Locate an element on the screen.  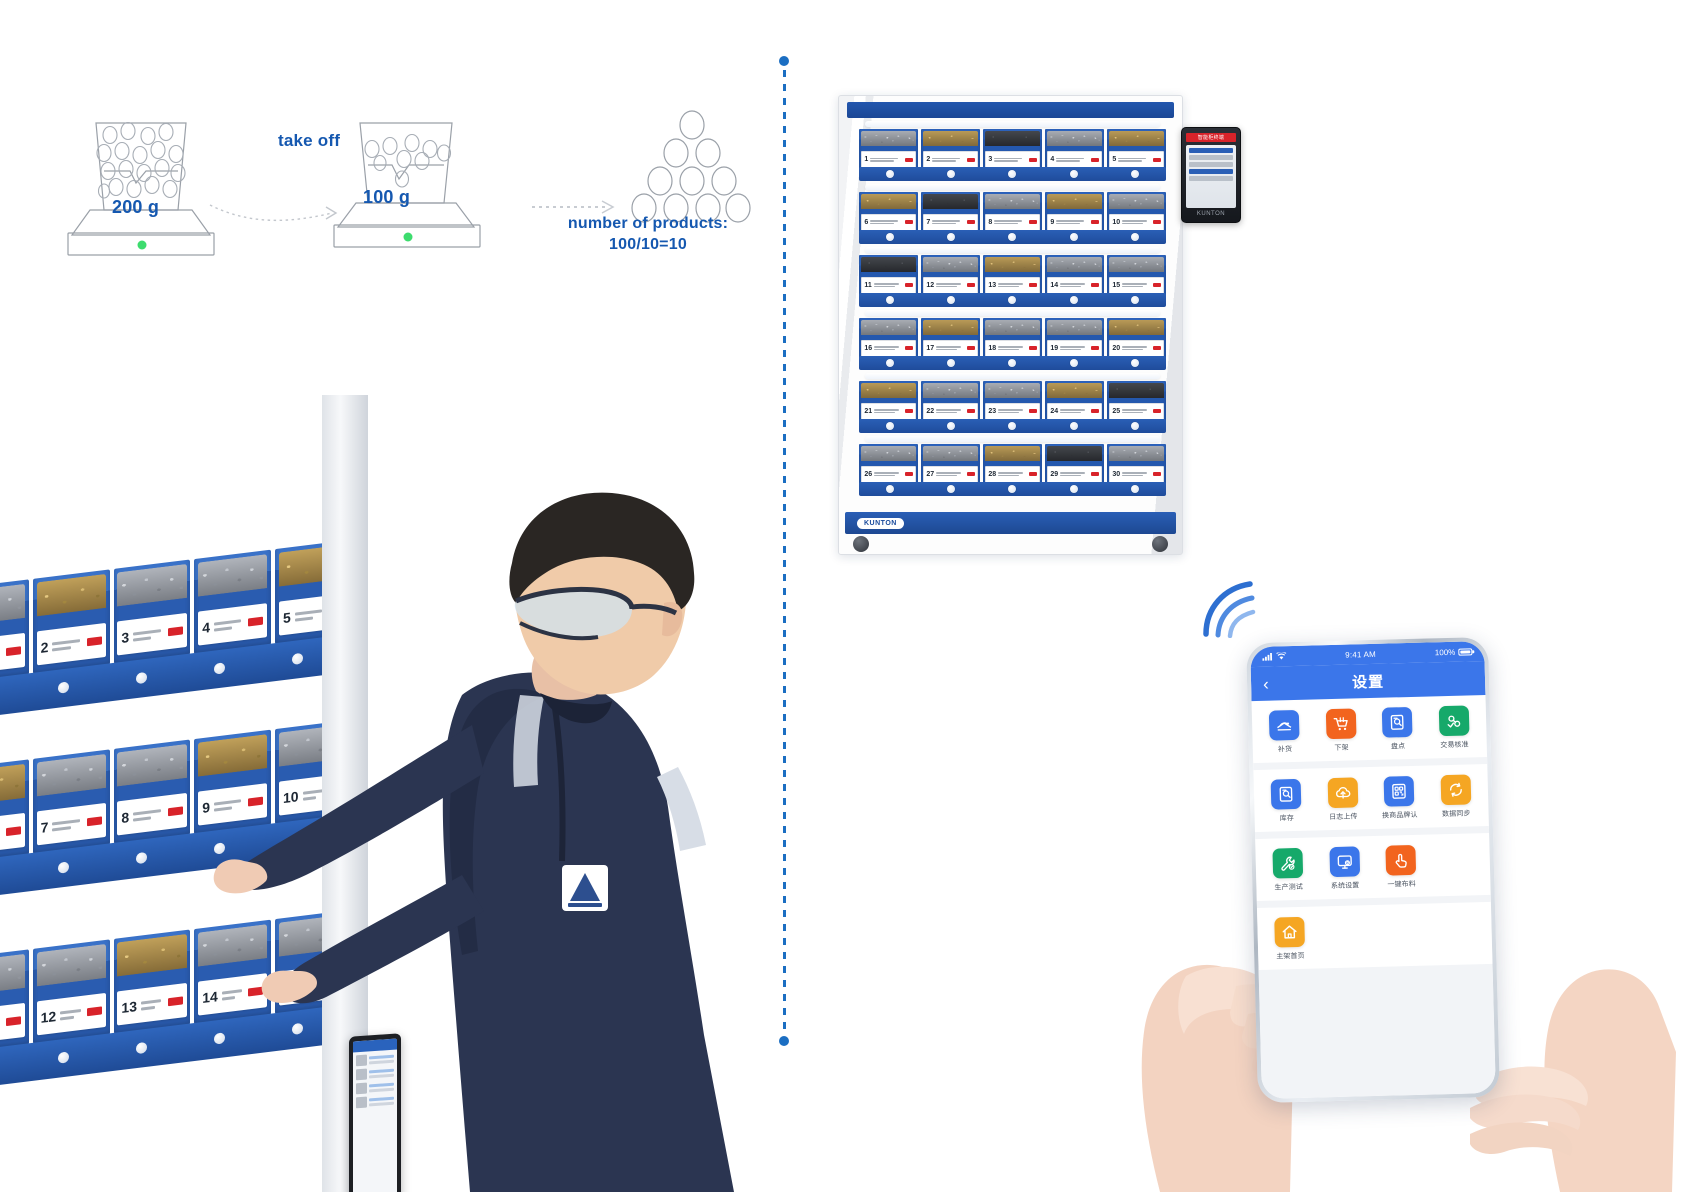
log-upload-icon is located at coordinates (1343, 793).